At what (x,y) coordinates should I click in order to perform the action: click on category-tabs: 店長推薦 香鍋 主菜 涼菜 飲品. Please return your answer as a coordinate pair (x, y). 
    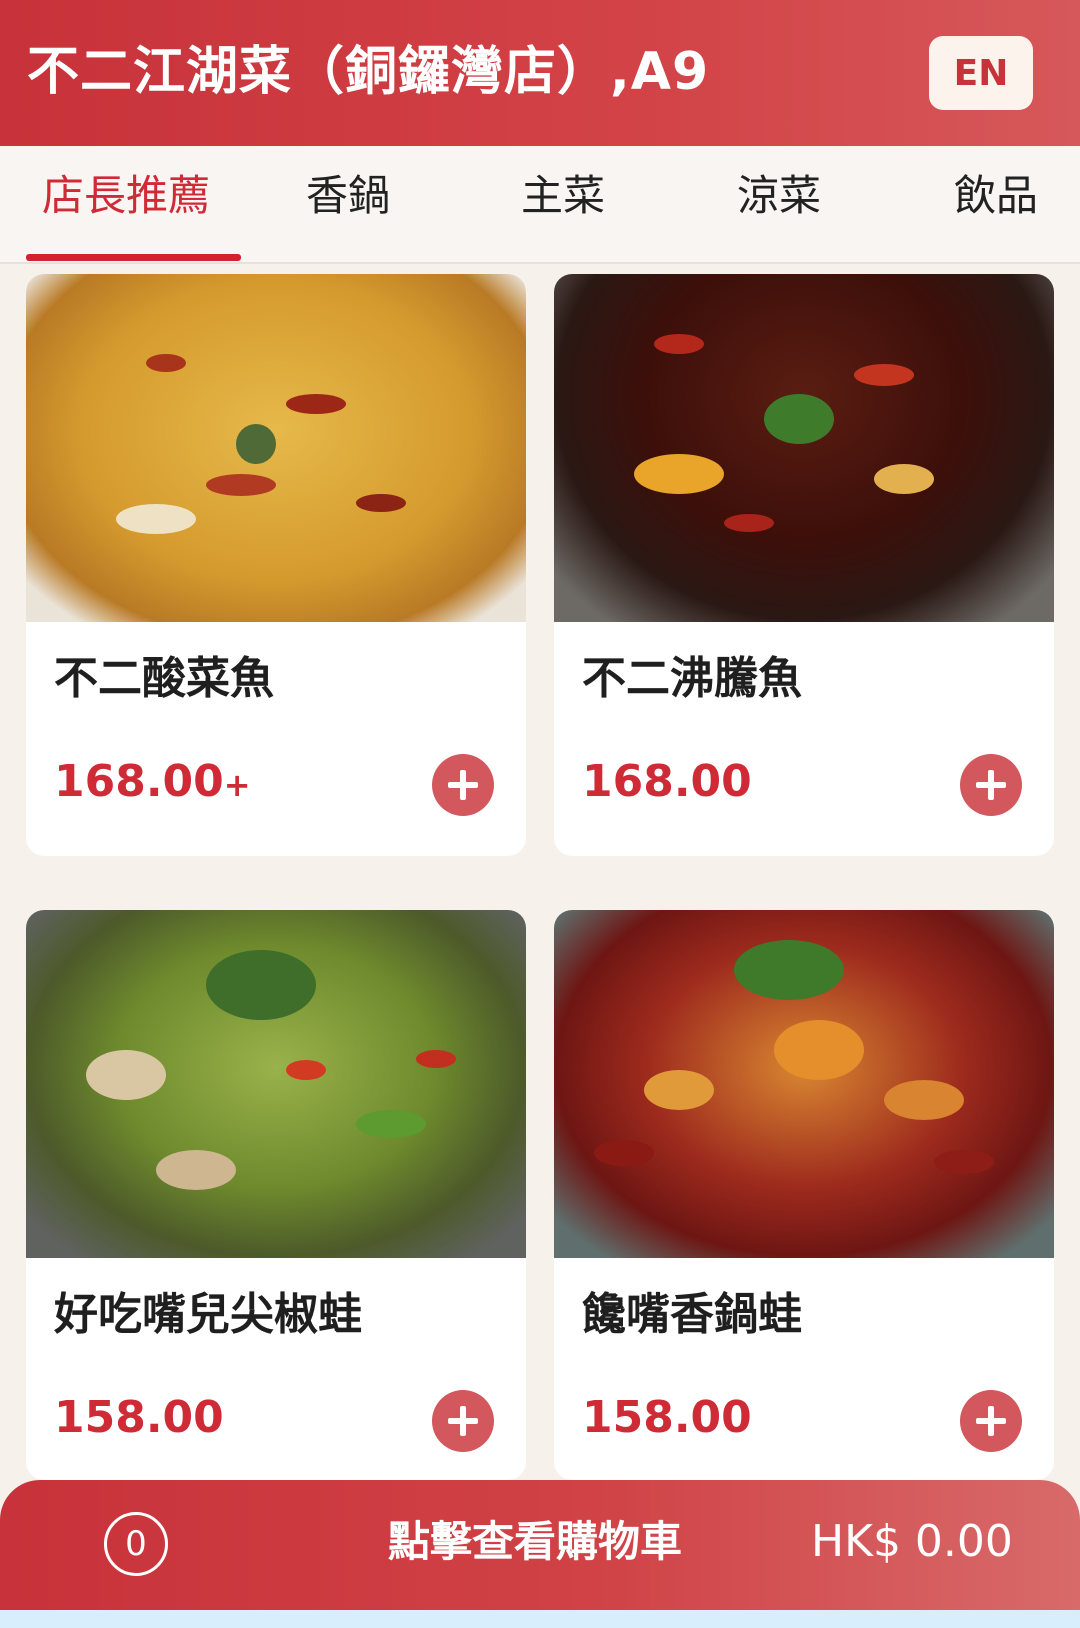
    Looking at the image, I should click on (540, 205).